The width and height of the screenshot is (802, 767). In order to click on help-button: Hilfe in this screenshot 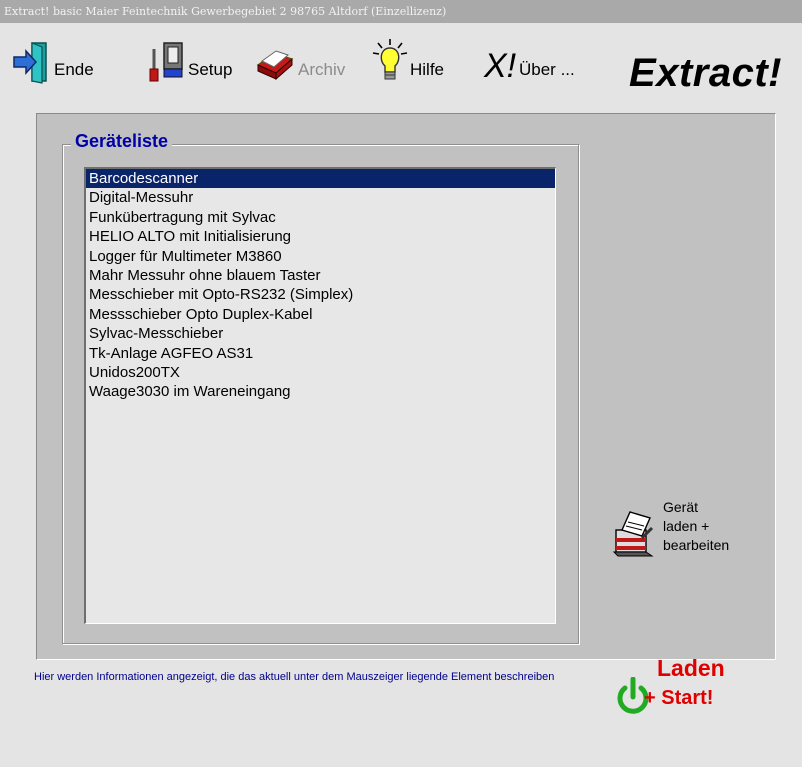, I will do `click(408, 61)`.